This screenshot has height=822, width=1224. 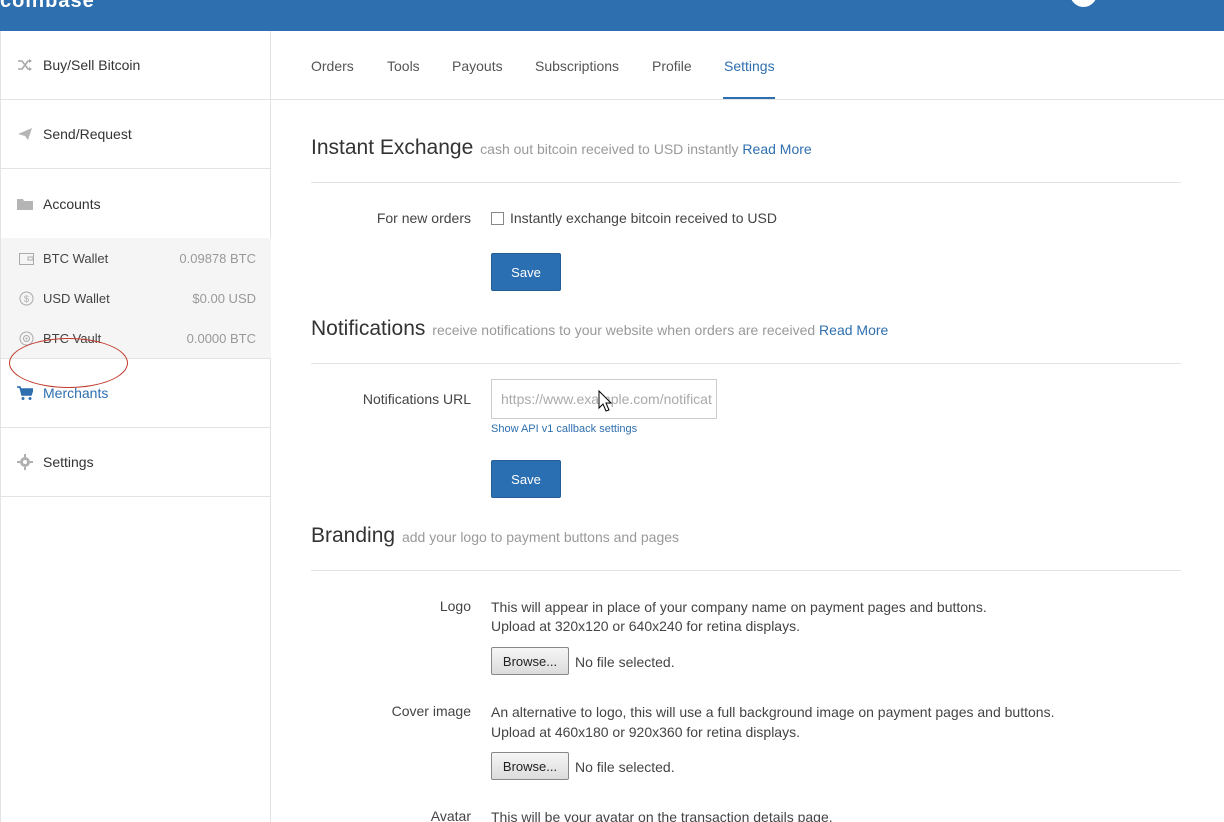 I want to click on logo: coinbase, so click(x=47, y=6).